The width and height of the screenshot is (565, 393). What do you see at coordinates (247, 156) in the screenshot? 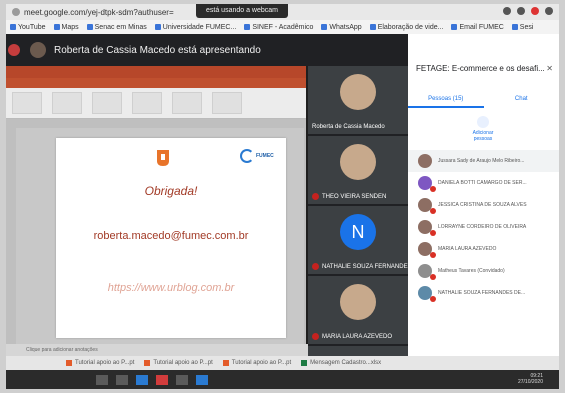
I see `fumec-logo-icon` at bounding box center [247, 156].